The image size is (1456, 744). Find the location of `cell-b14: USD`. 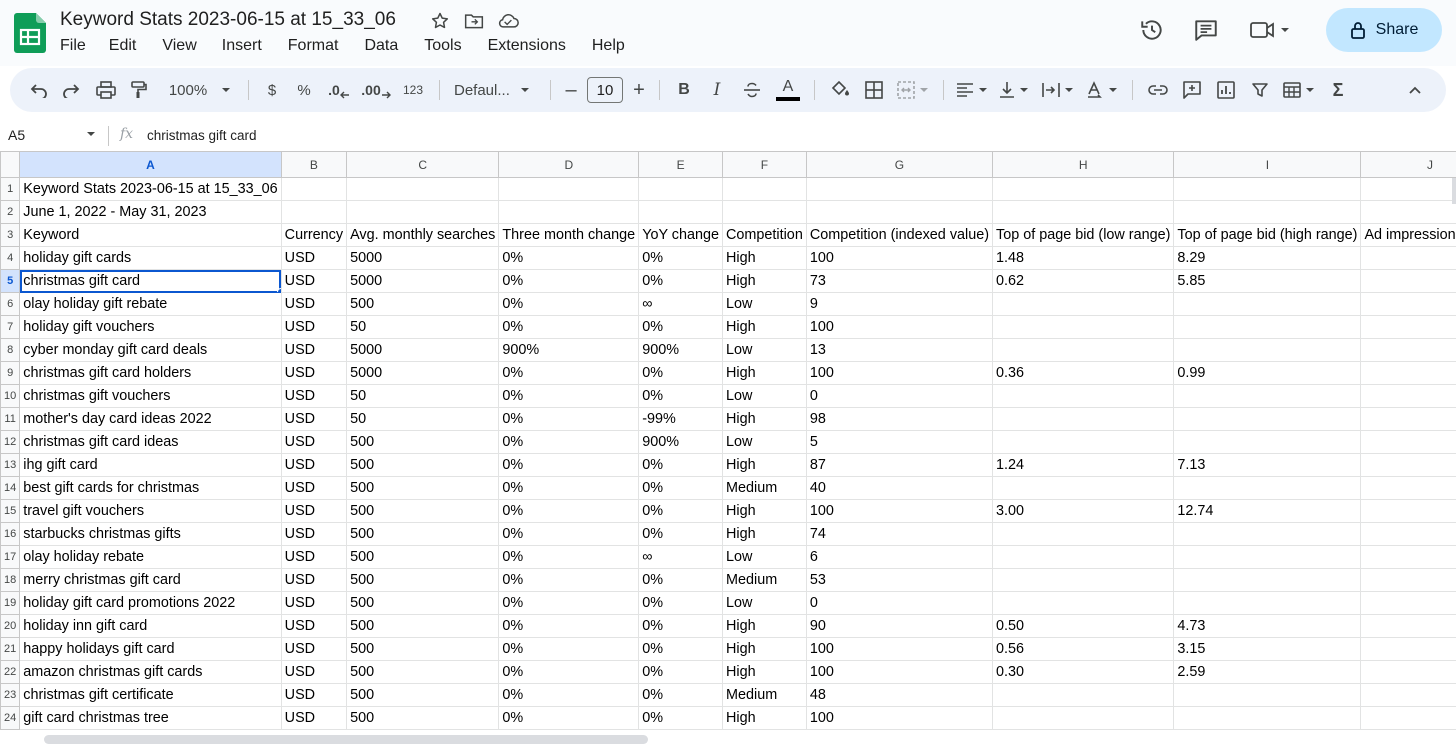

cell-b14: USD is located at coordinates (314, 488).